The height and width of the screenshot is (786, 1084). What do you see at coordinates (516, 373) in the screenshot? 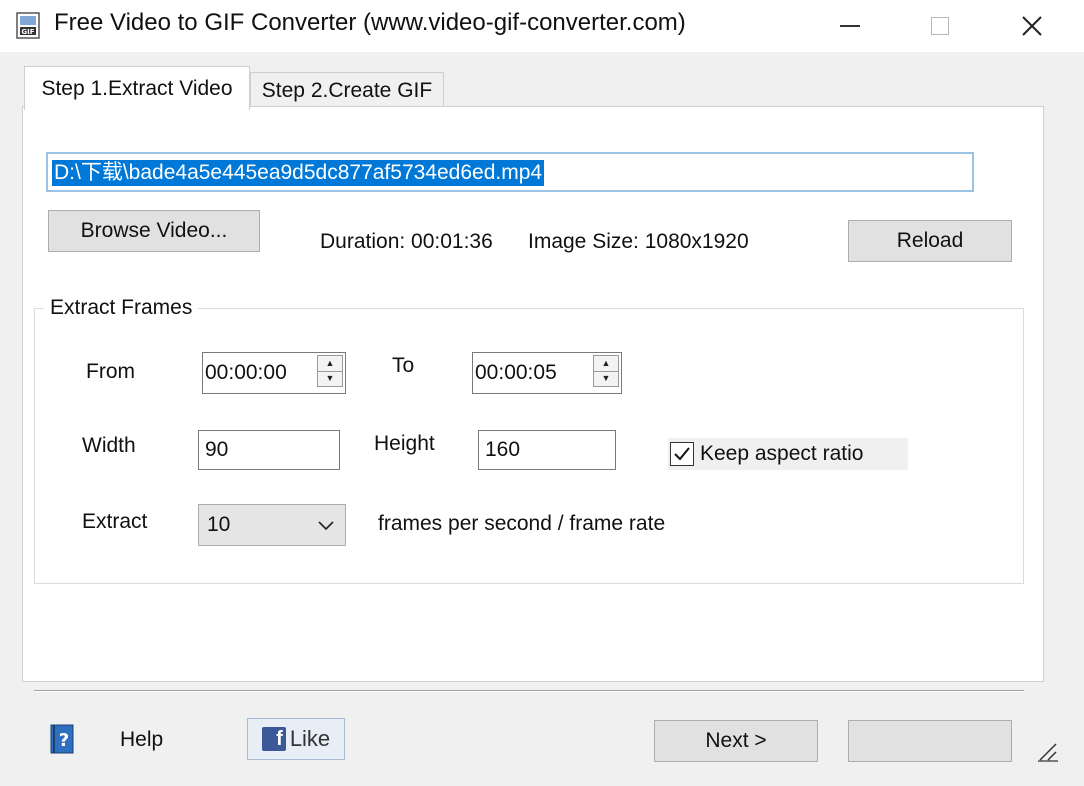
I see `to-time-value: 00:00:05` at bounding box center [516, 373].